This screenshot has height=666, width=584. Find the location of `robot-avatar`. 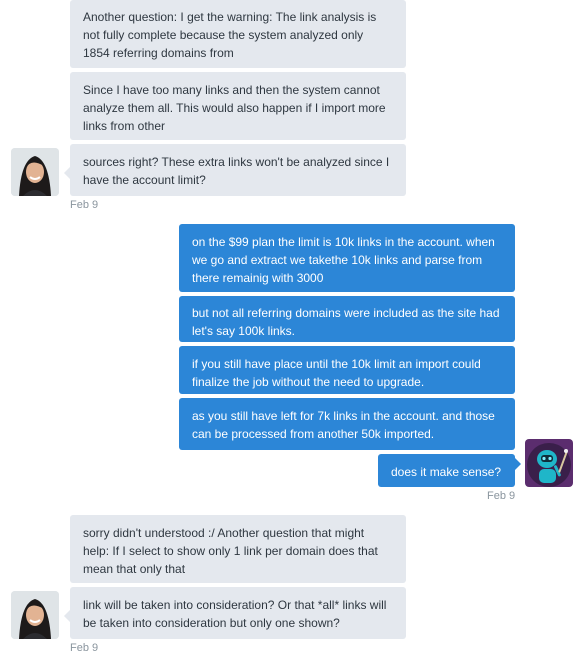

robot-avatar is located at coordinates (549, 463).